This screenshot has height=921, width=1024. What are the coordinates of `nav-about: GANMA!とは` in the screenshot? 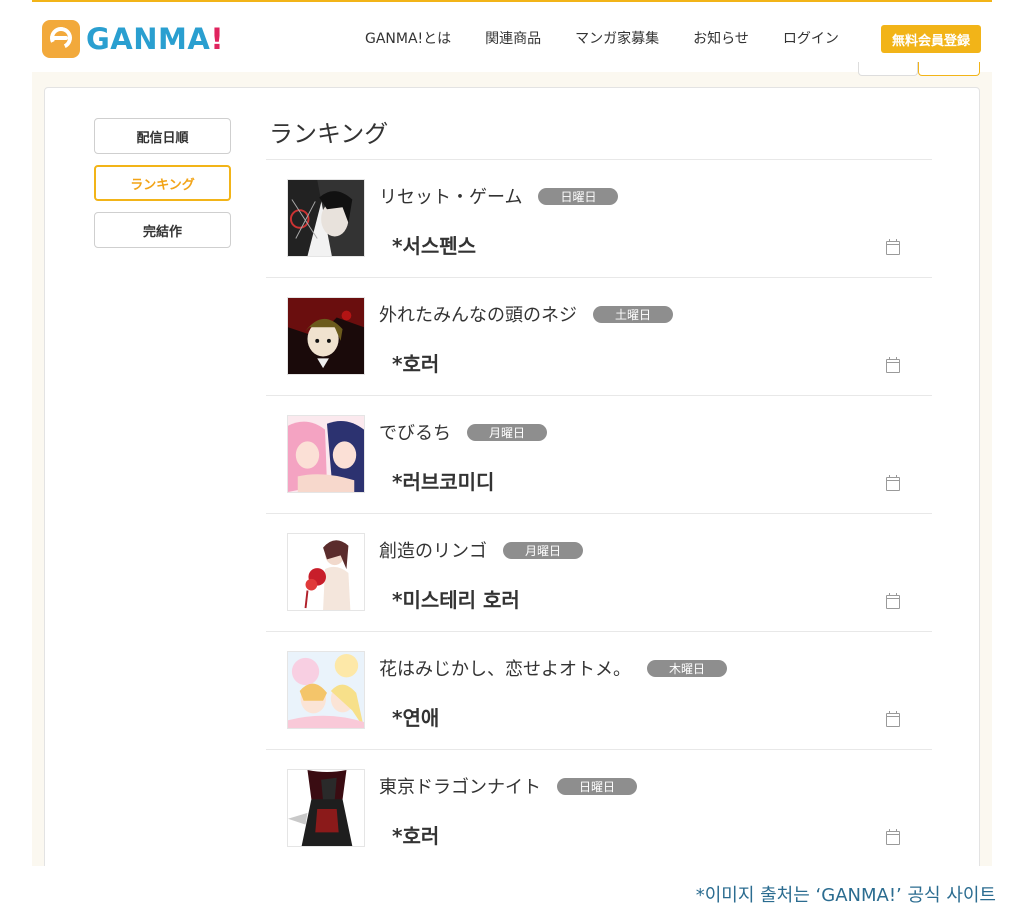 It's located at (408, 38).